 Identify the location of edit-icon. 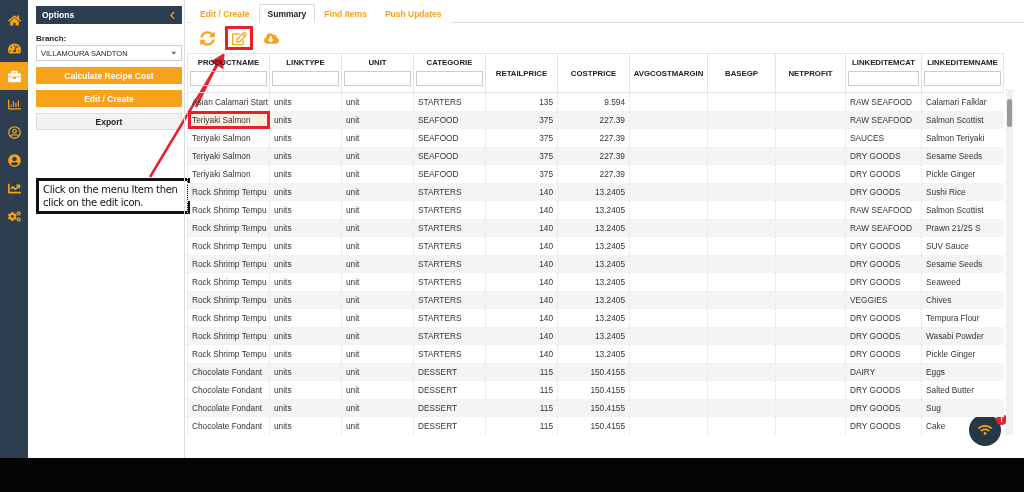
(239, 38).